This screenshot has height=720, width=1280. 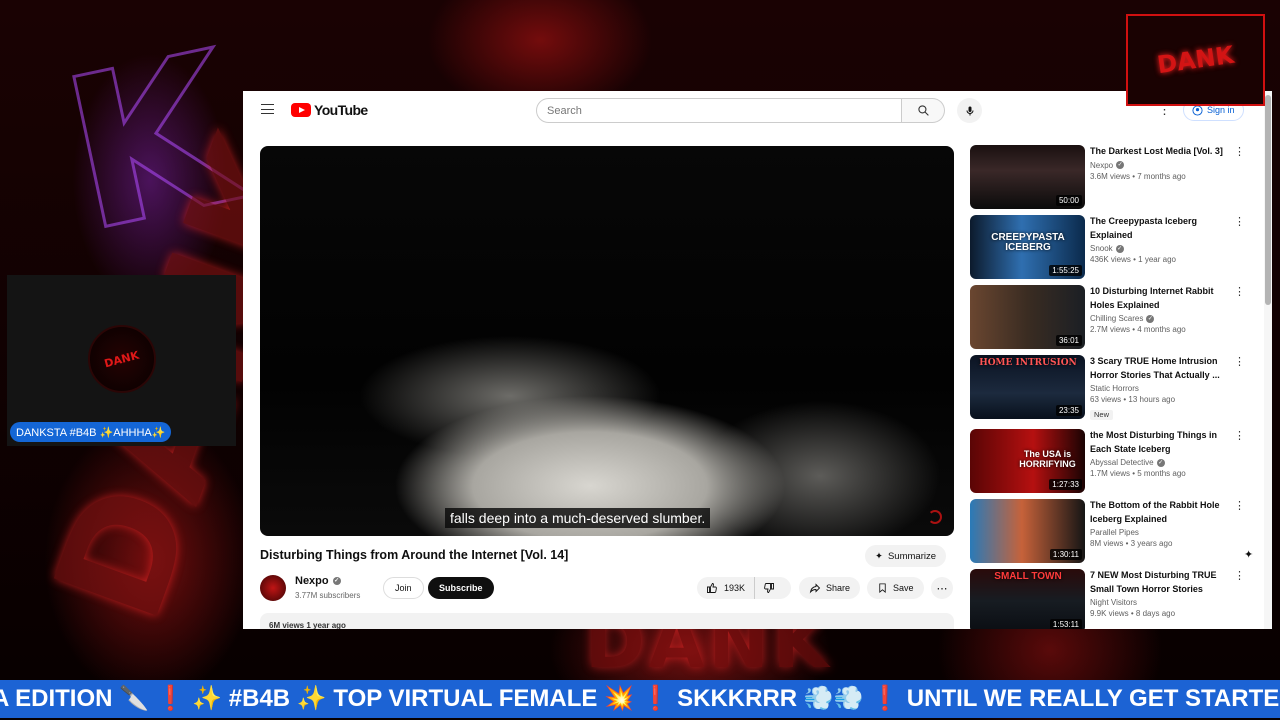 I want to click on channel-avatar, so click(x=273, y=588).